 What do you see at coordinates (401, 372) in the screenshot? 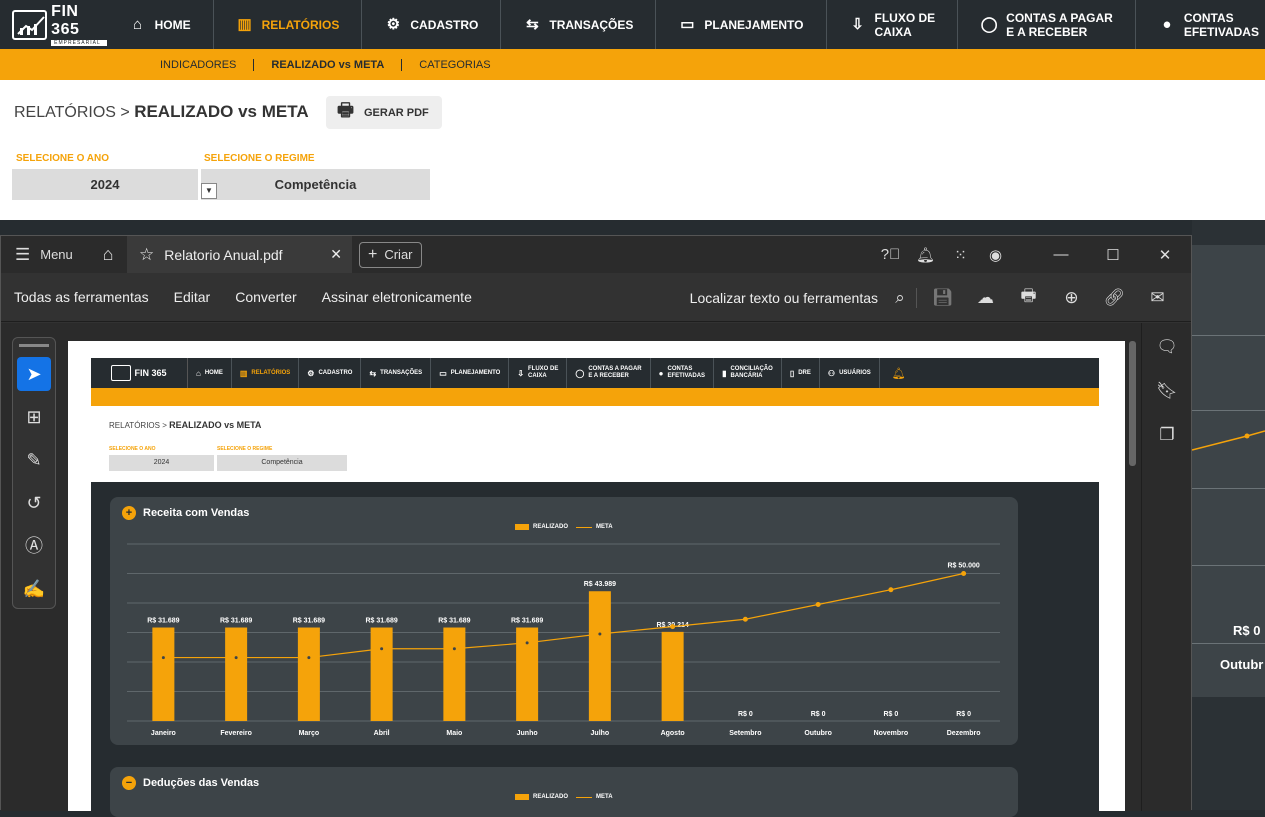
I see `pdf-nav-label: TRANSAÇÕES` at bounding box center [401, 372].